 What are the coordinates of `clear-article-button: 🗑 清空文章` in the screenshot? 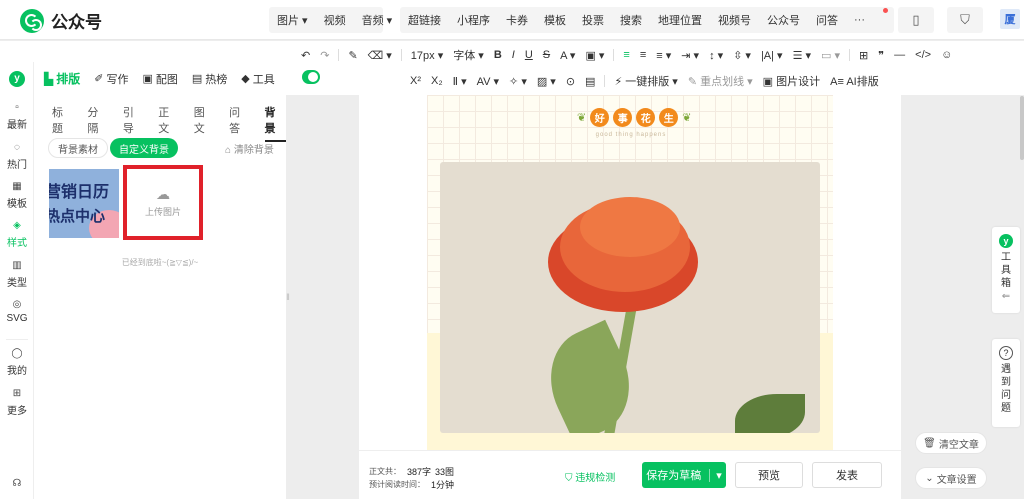 It's located at (951, 443).